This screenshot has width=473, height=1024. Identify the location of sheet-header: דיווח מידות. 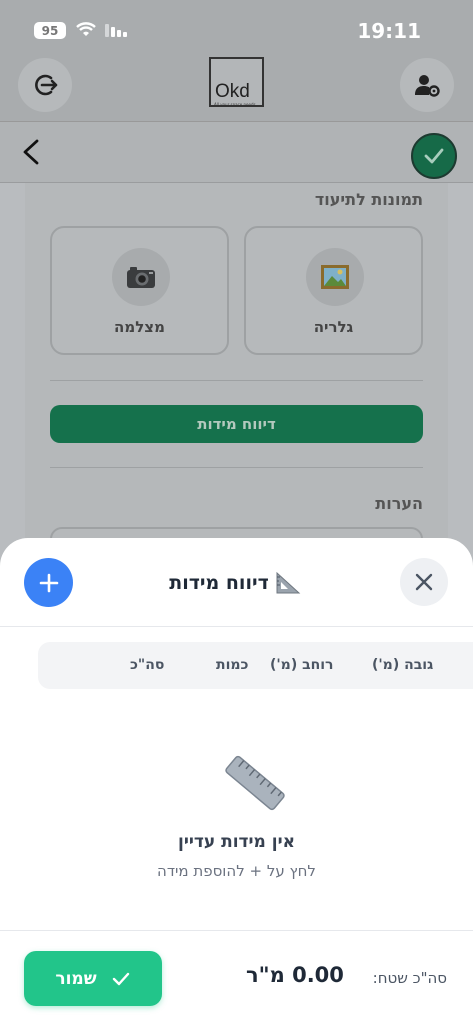
(236, 582).